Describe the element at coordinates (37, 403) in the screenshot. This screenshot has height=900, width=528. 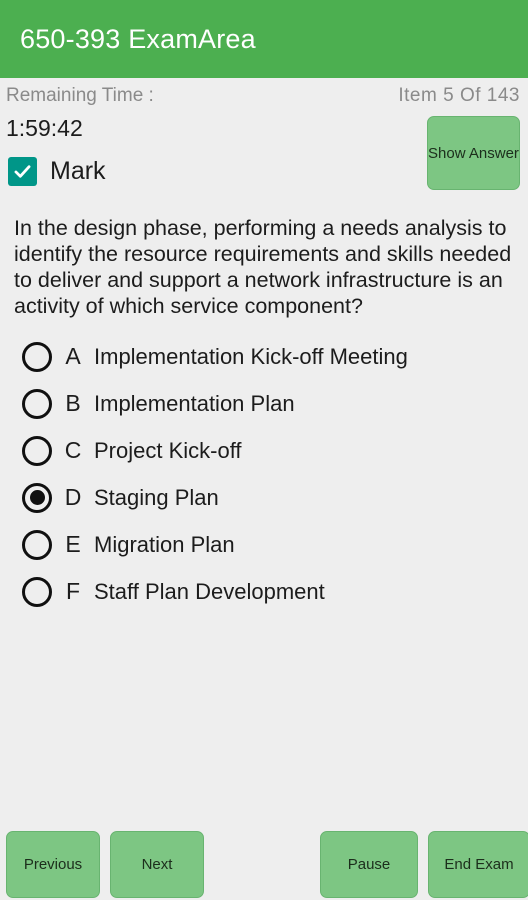
I see `radio-icon-b` at that location.